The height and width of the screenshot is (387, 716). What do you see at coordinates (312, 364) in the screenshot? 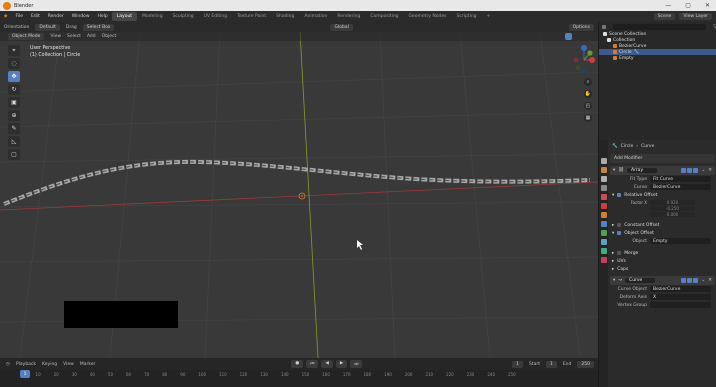
I see `jump-start-icon: ⏮` at bounding box center [312, 364].